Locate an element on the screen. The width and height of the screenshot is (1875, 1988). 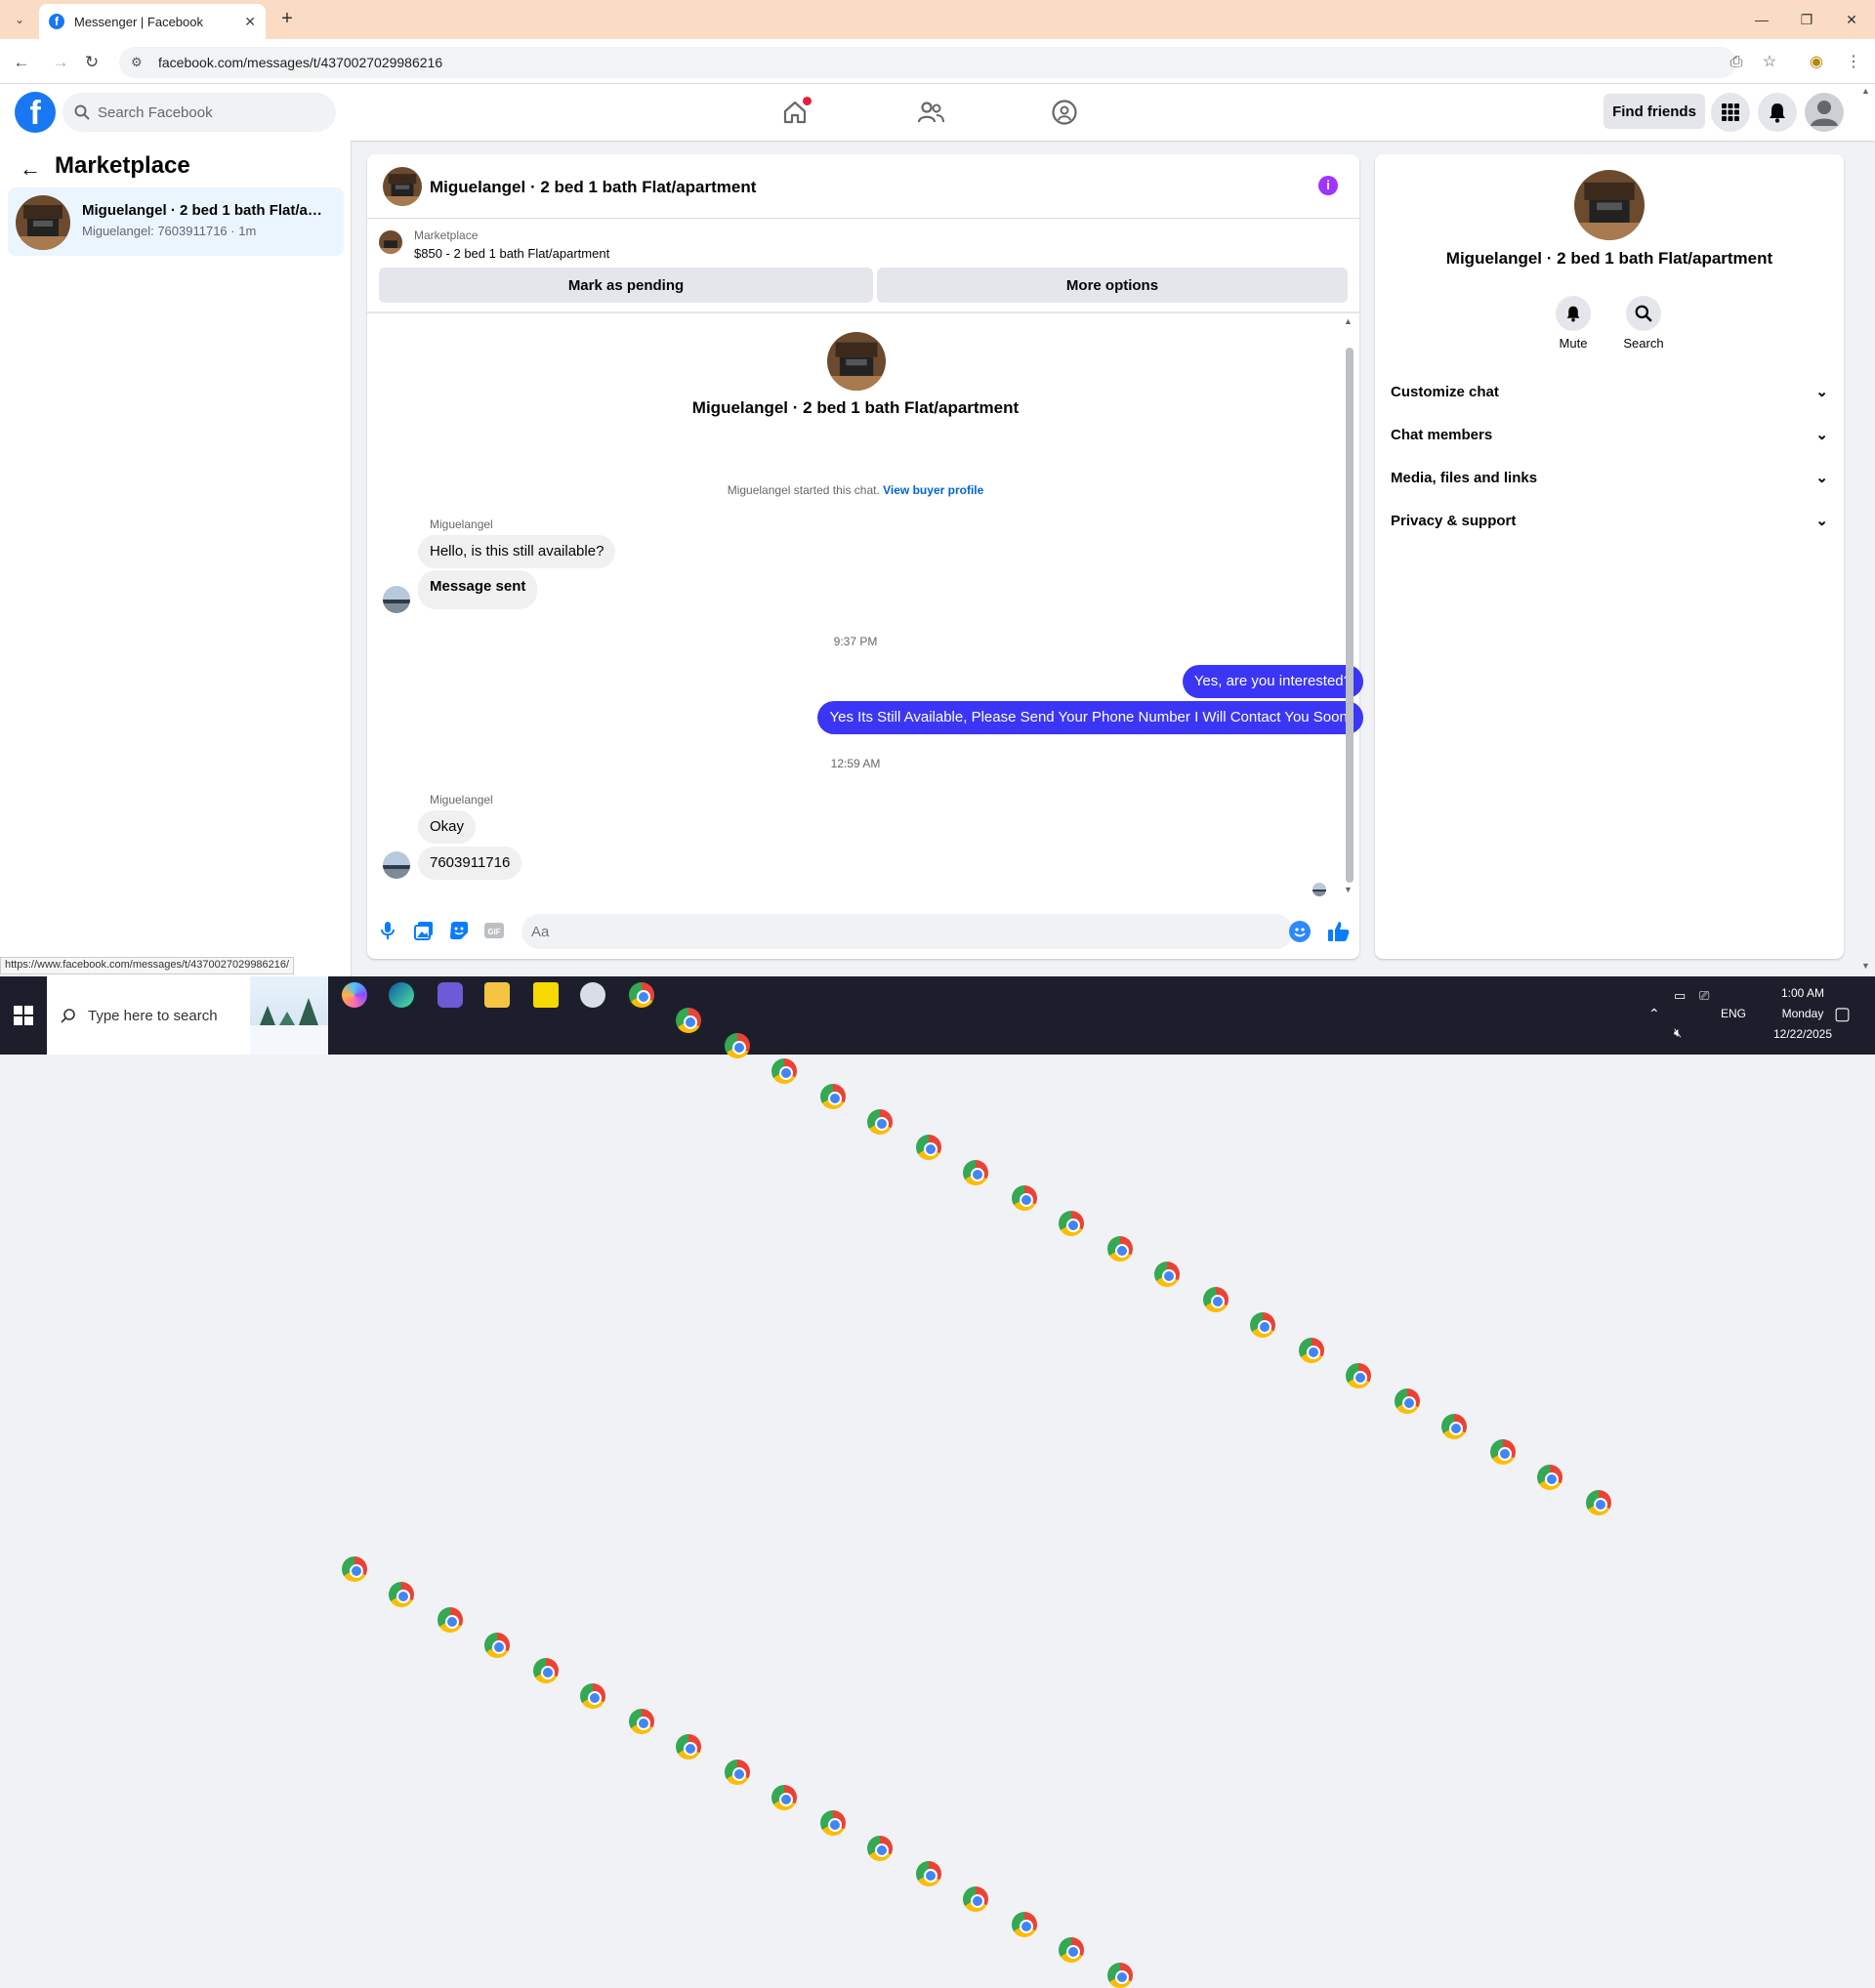
customize-chat-section: Customize chat ⌄ is located at coordinates (1611, 391).